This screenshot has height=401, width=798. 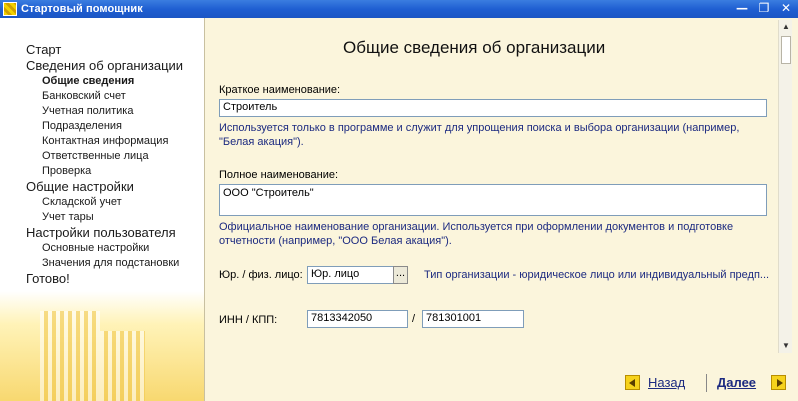 I want to click on restore-button: ❐, so click(x=764, y=8).